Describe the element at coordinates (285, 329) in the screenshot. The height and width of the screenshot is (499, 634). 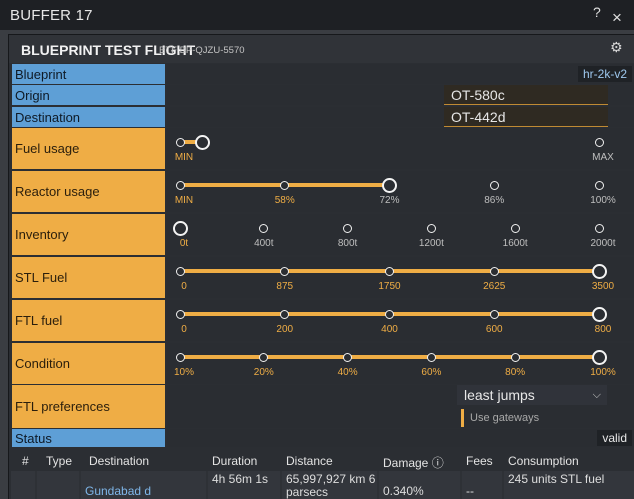
I see `slider-tick-label: 200` at that location.